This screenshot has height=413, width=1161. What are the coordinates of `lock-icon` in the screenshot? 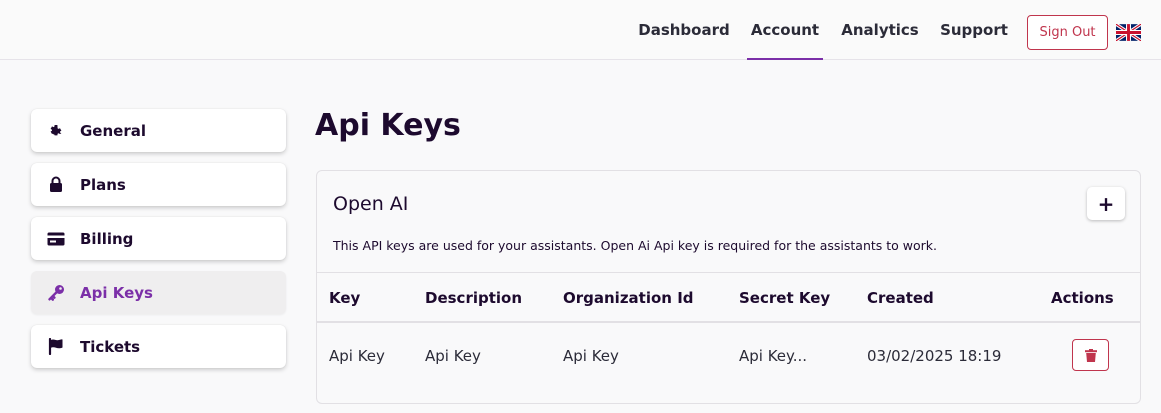 It's located at (56, 184).